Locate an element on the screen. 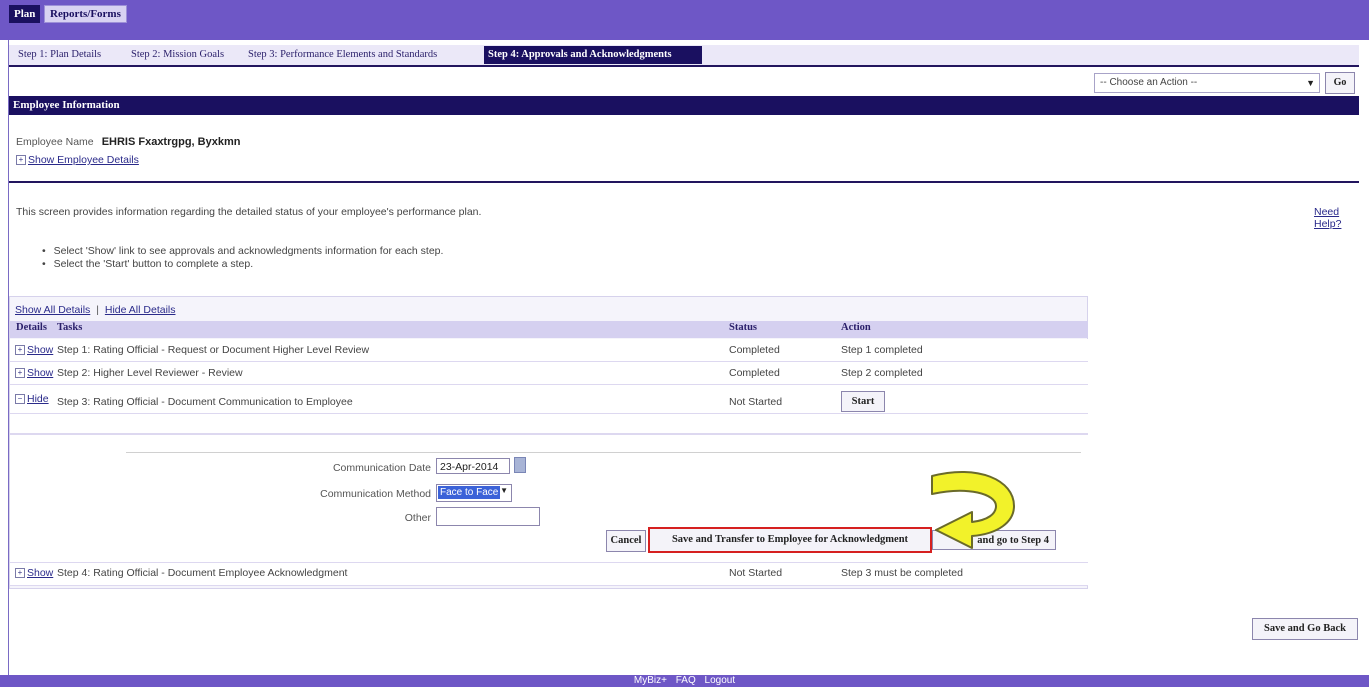 The height and width of the screenshot is (687, 1369). communication-date-label: Communication Date is located at coordinates (381, 468).